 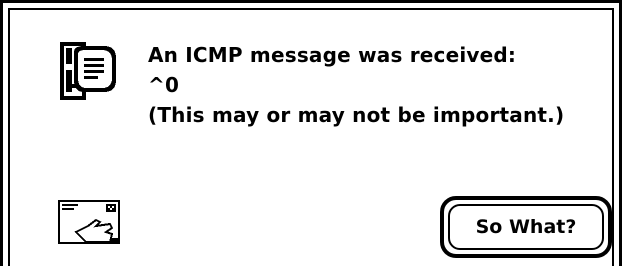 I want to click on message-line-3: (This may or may not be important.), so click(x=356, y=115).